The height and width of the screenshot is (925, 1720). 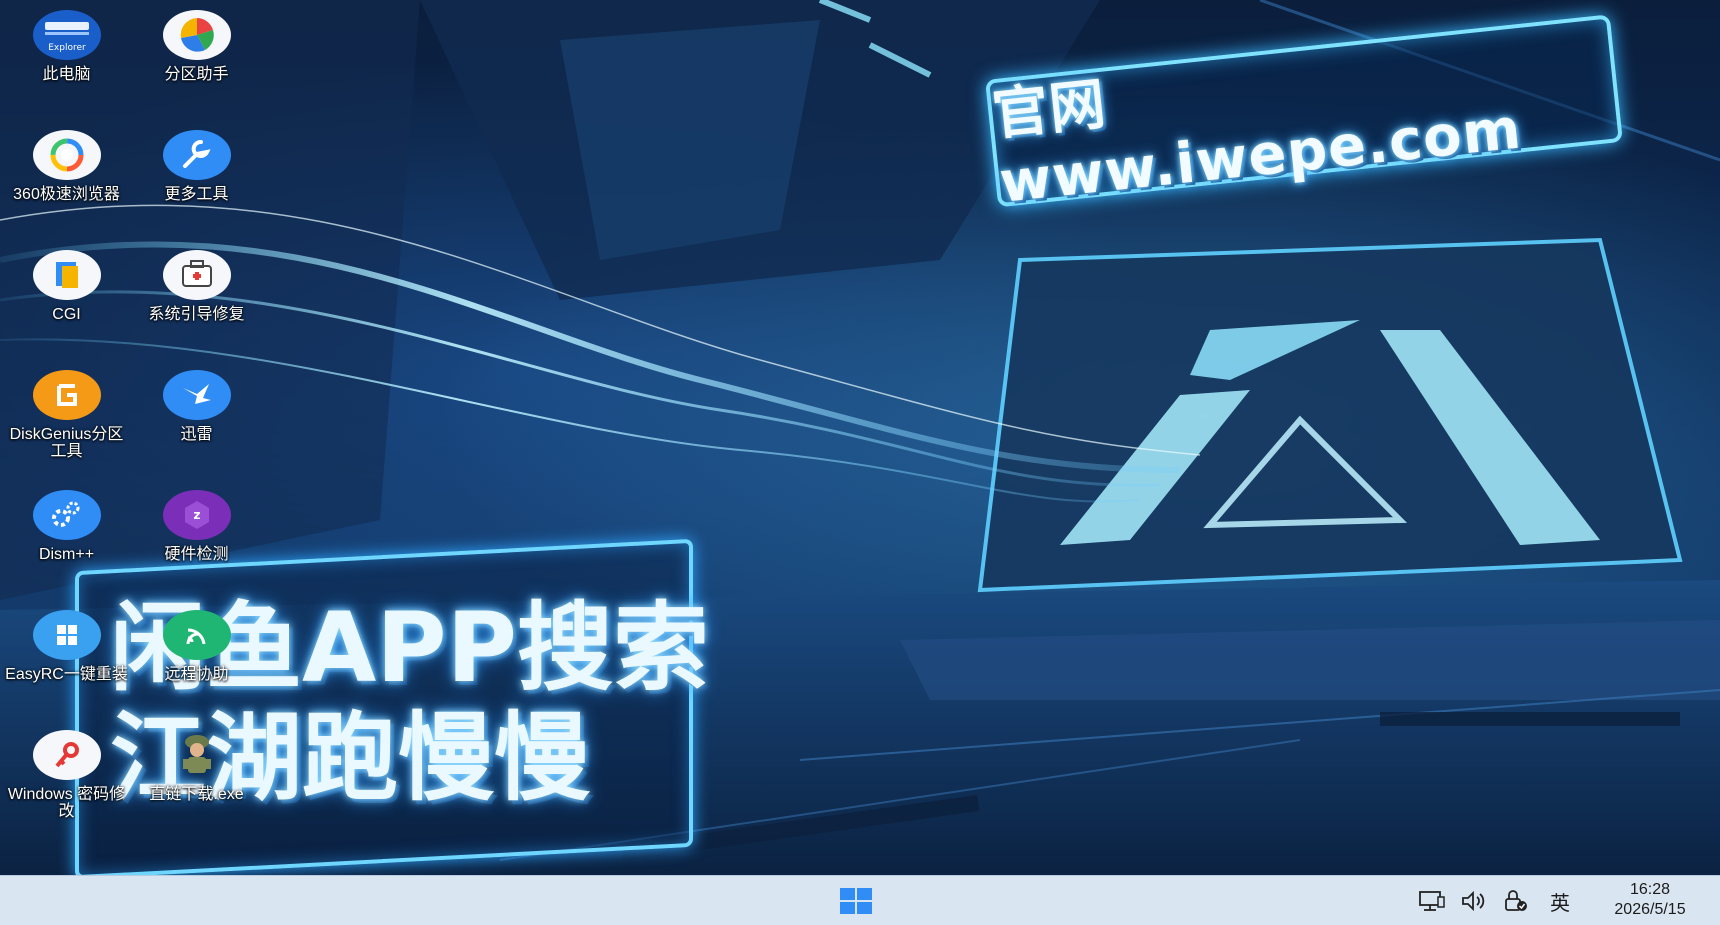 I want to click on start-button, so click(x=856, y=901).